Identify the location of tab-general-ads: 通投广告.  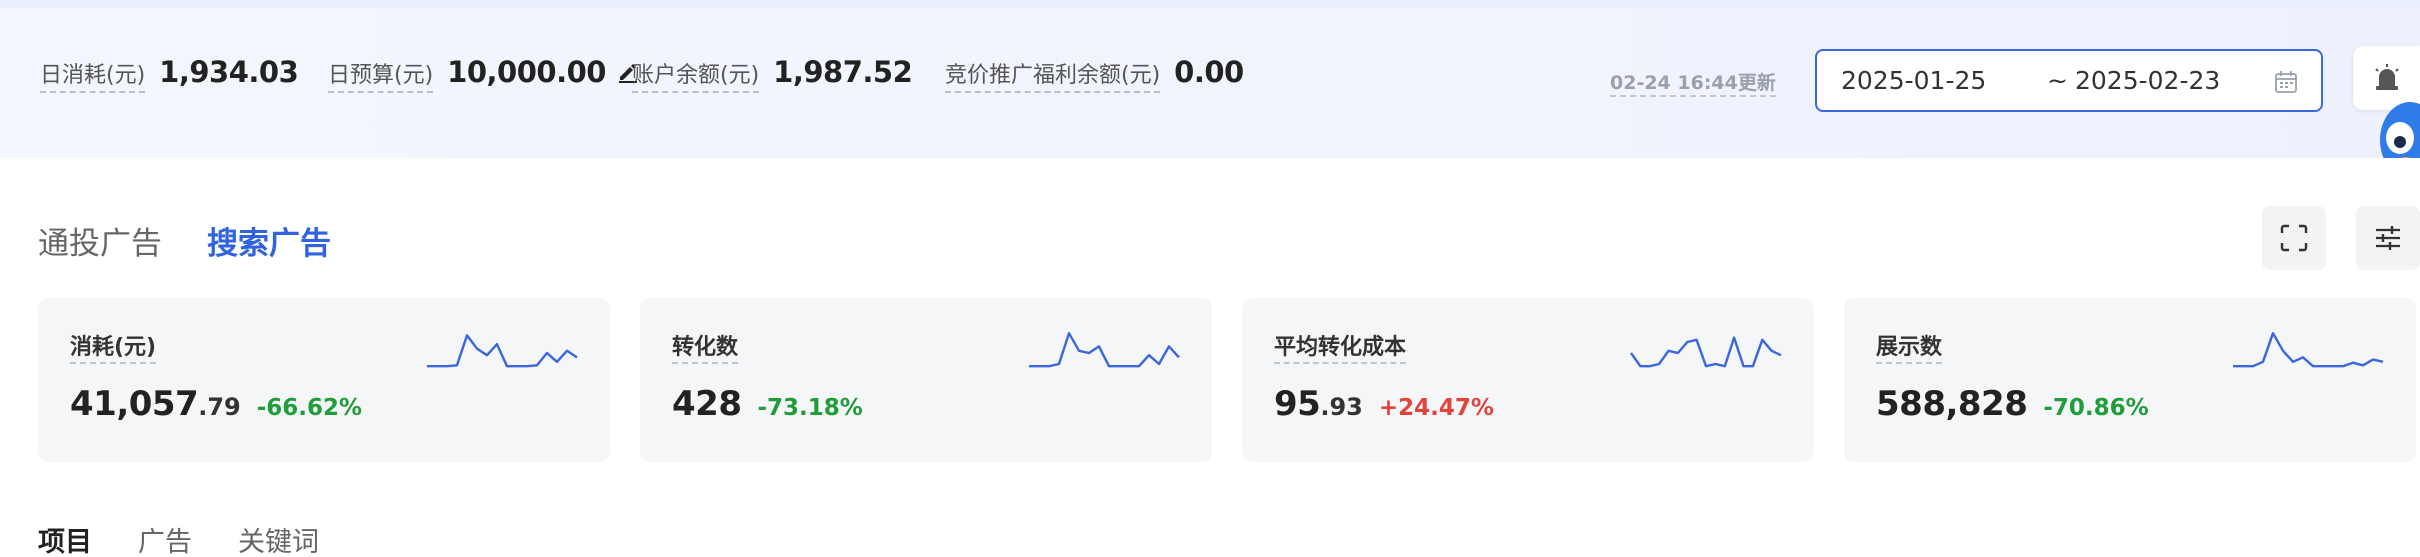
(100, 240).